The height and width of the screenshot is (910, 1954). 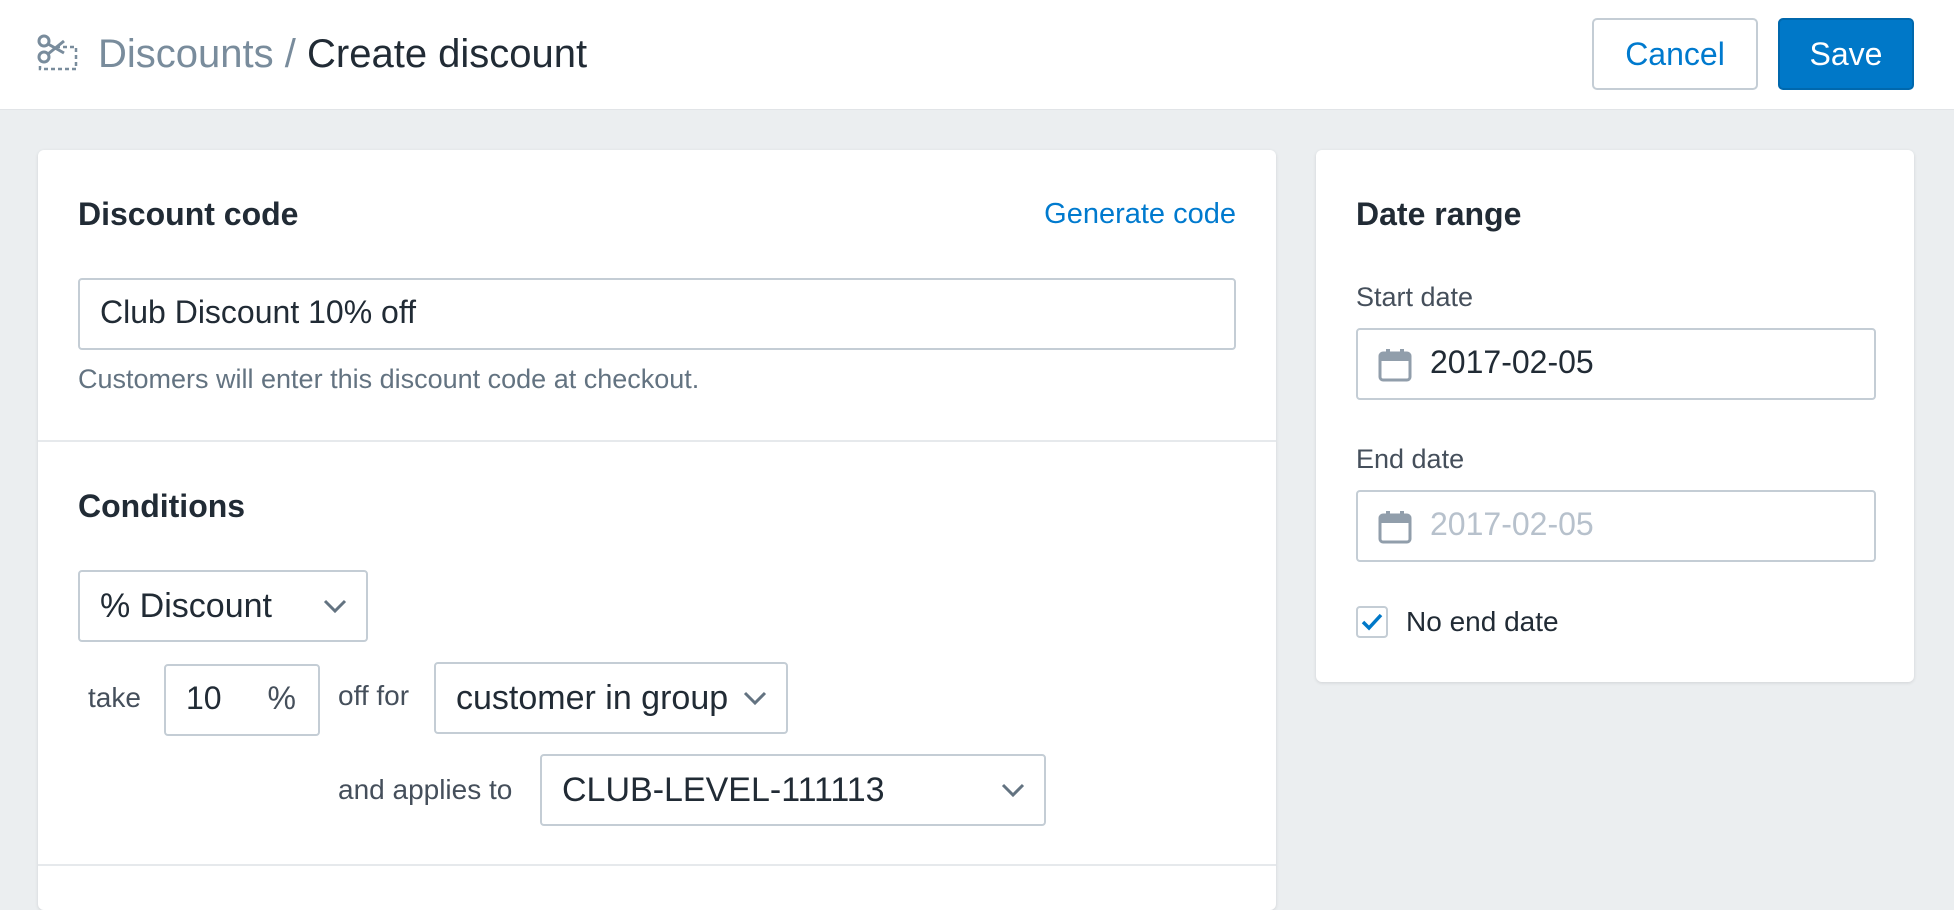 What do you see at coordinates (1846, 54) in the screenshot?
I see `save-button: Save` at bounding box center [1846, 54].